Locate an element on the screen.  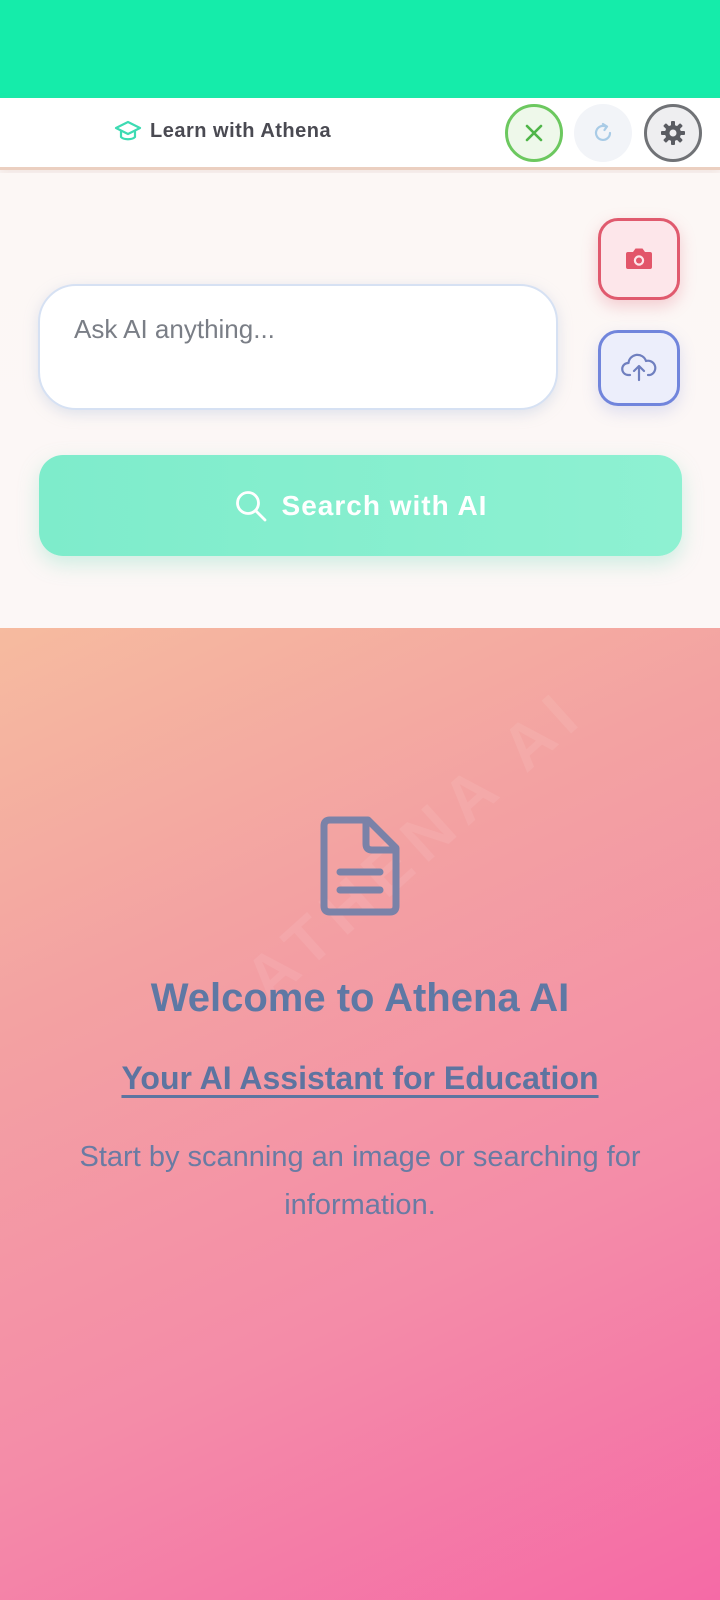
close-button is located at coordinates (534, 133).